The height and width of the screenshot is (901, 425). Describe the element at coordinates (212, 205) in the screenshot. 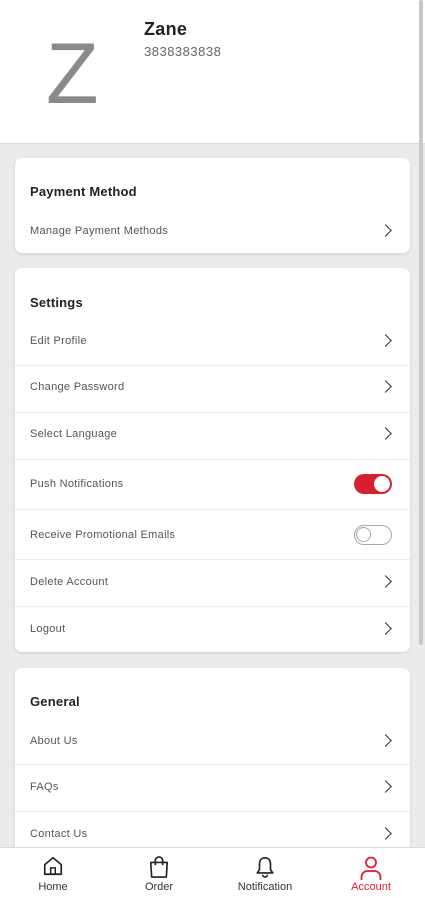

I see `payment-method-card: Payment Method Manage Payment Methods` at that location.